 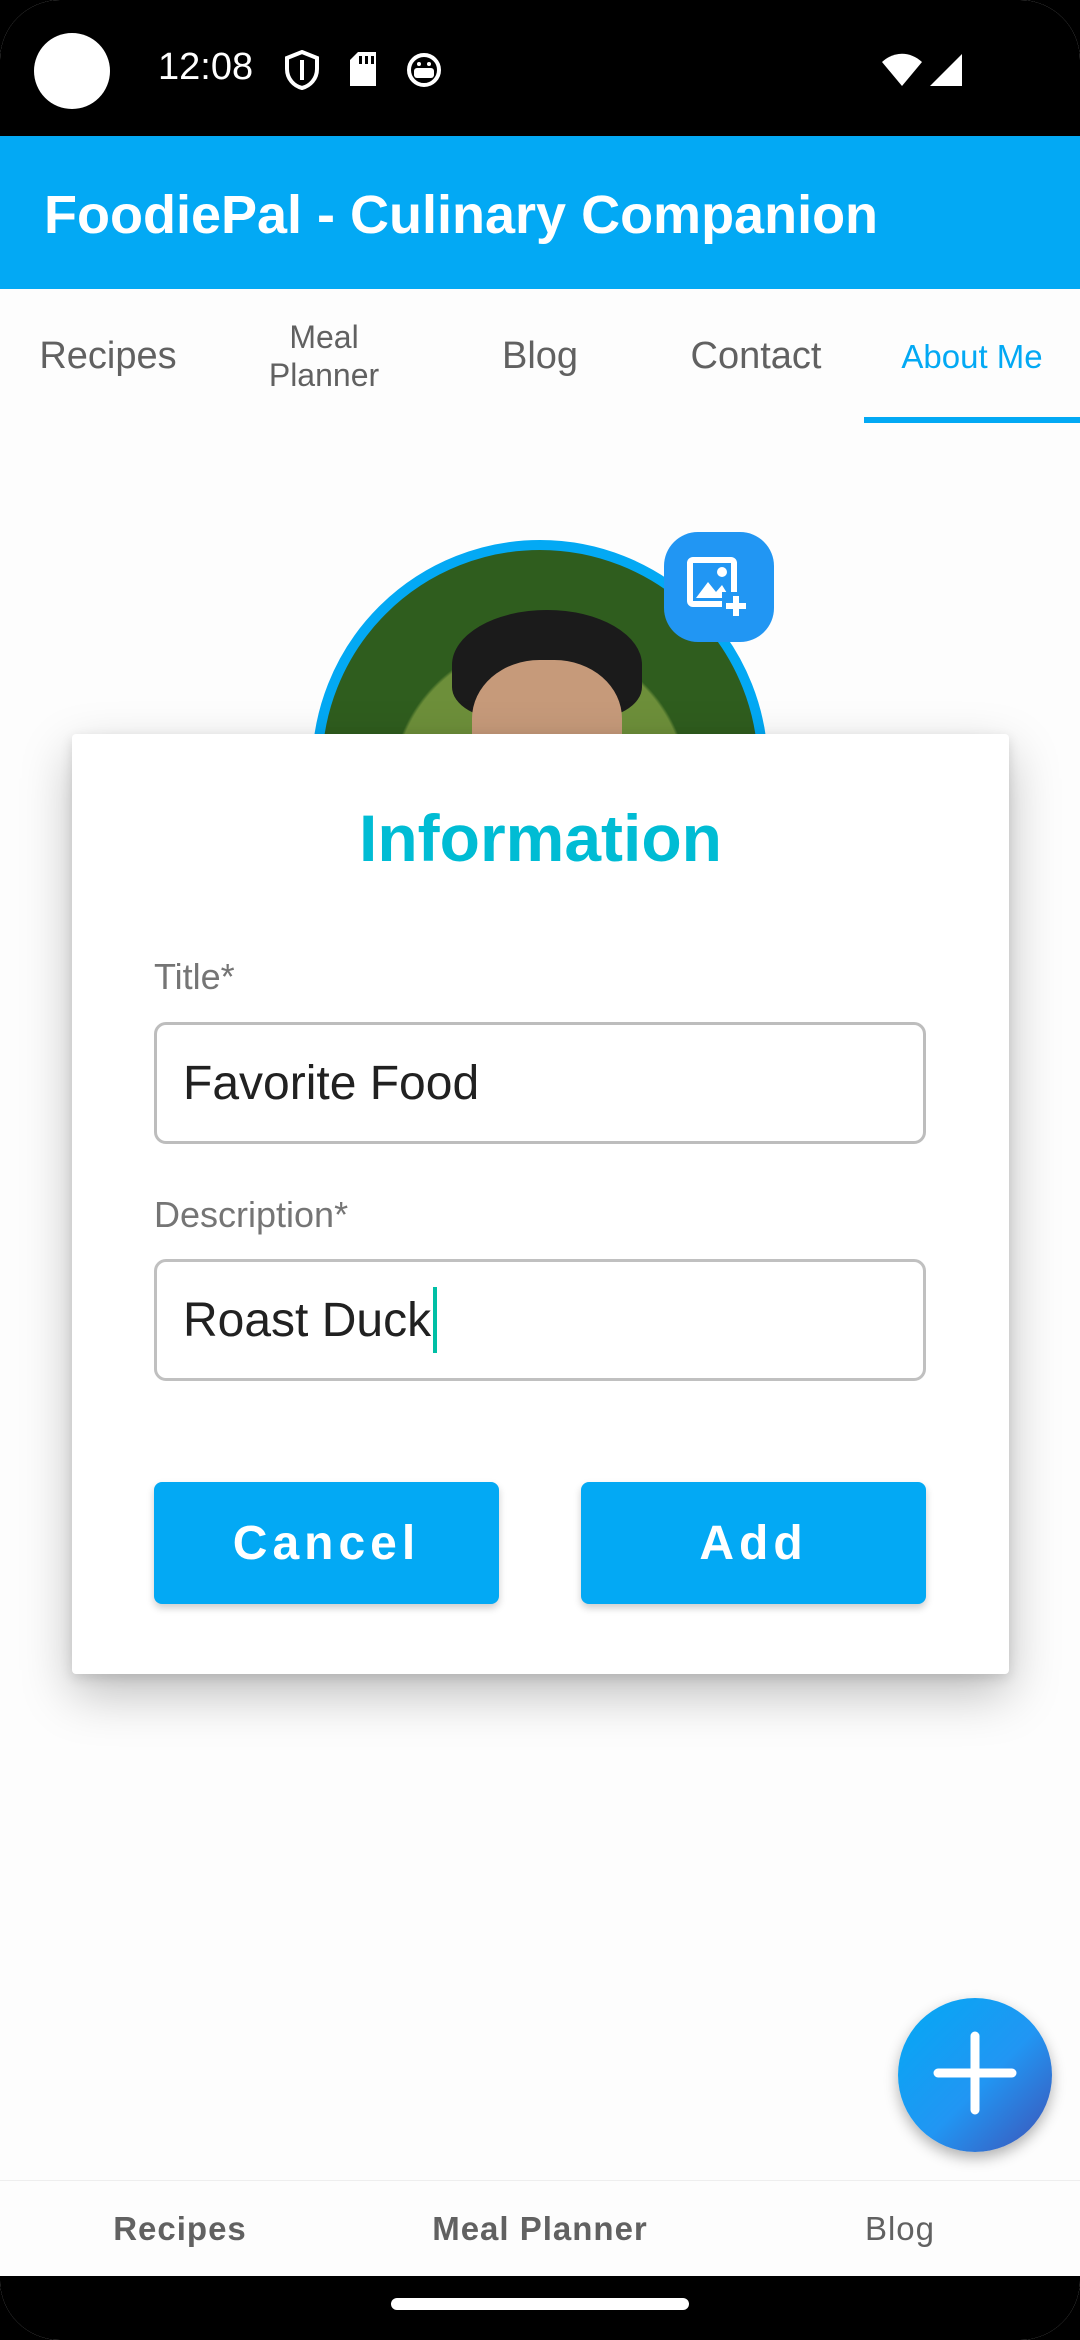 I want to click on add-photo-icon, so click(x=719, y=587).